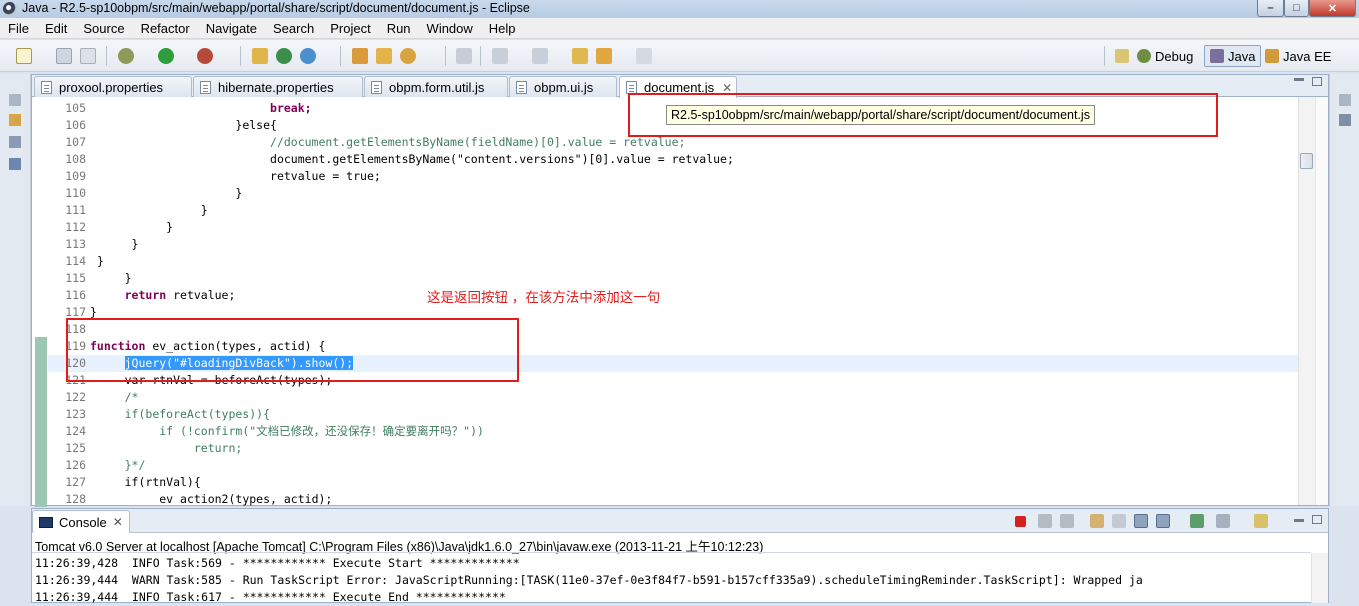  What do you see at coordinates (1097, 521) in the screenshot?
I see `clear-console-icon` at bounding box center [1097, 521].